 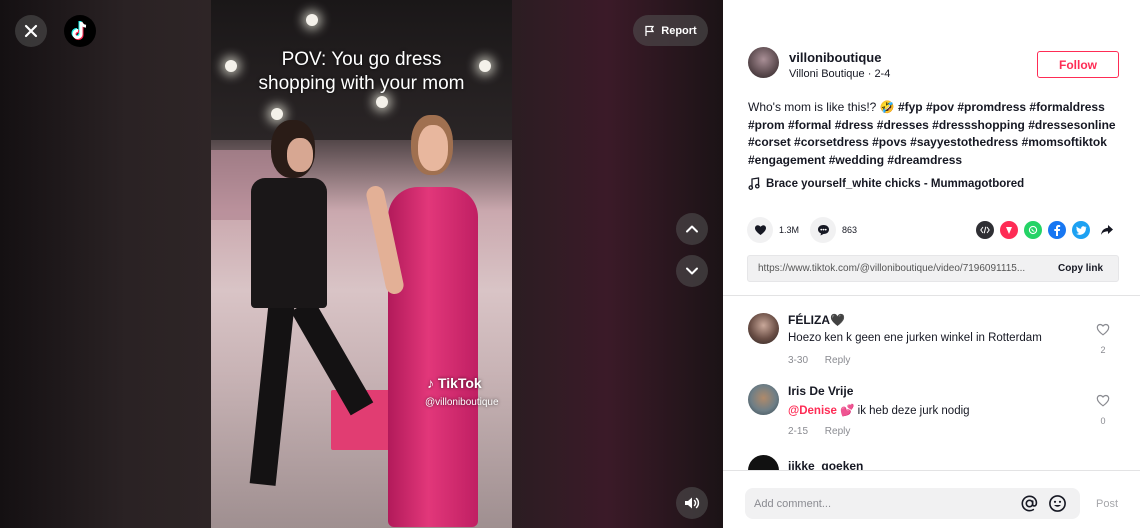 What do you see at coordinates (754, 183) in the screenshot?
I see `music-note-icon` at bounding box center [754, 183].